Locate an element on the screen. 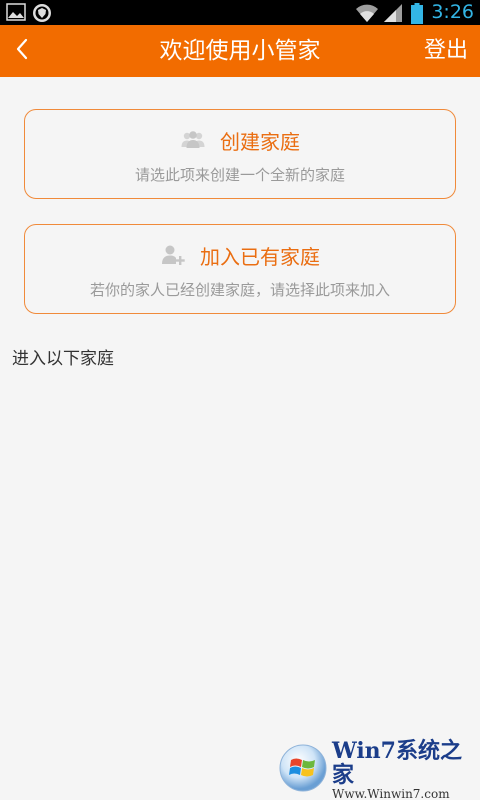 The width and height of the screenshot is (480, 800). back-button is located at coordinates (22, 51).